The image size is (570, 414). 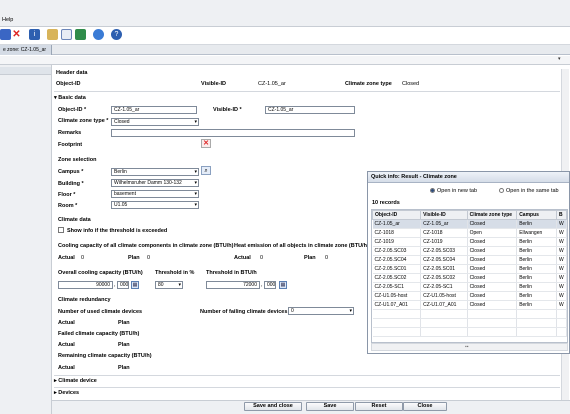 I want to click on climate-device-section-toggle: ▸ Climate device, so click(x=75, y=381).